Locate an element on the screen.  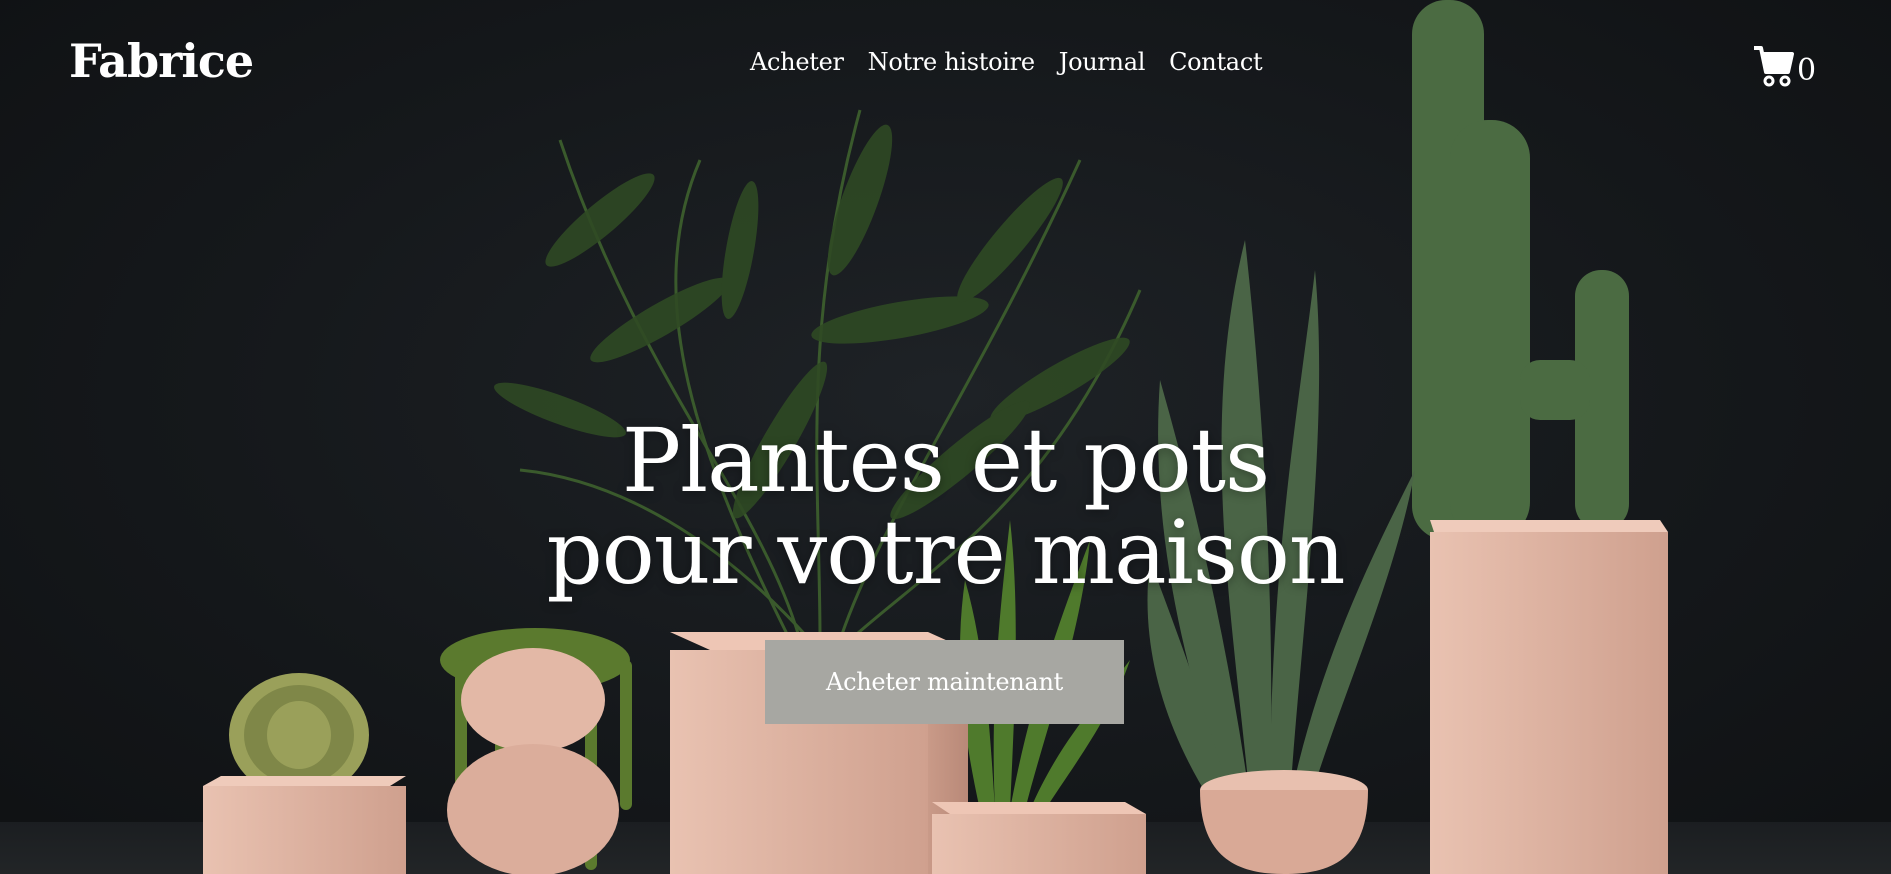
cart-button: 0 is located at coordinates (1784, 66).